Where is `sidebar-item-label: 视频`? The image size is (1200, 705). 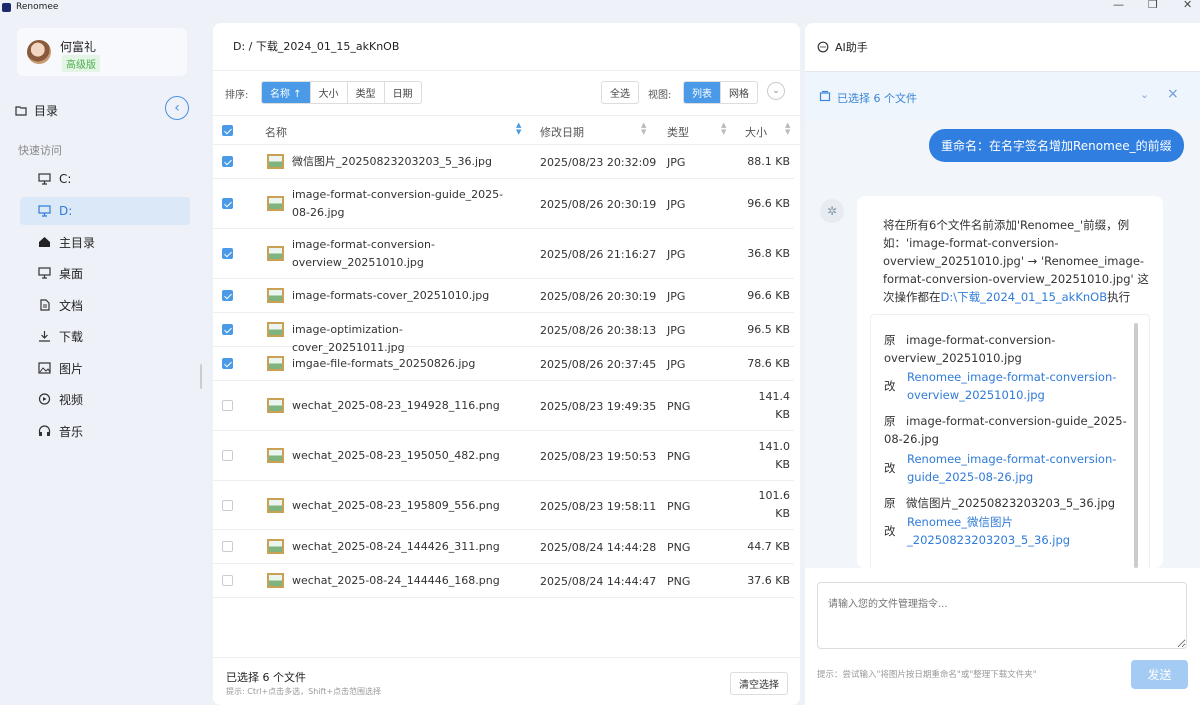 sidebar-item-label: 视频 is located at coordinates (71, 399).